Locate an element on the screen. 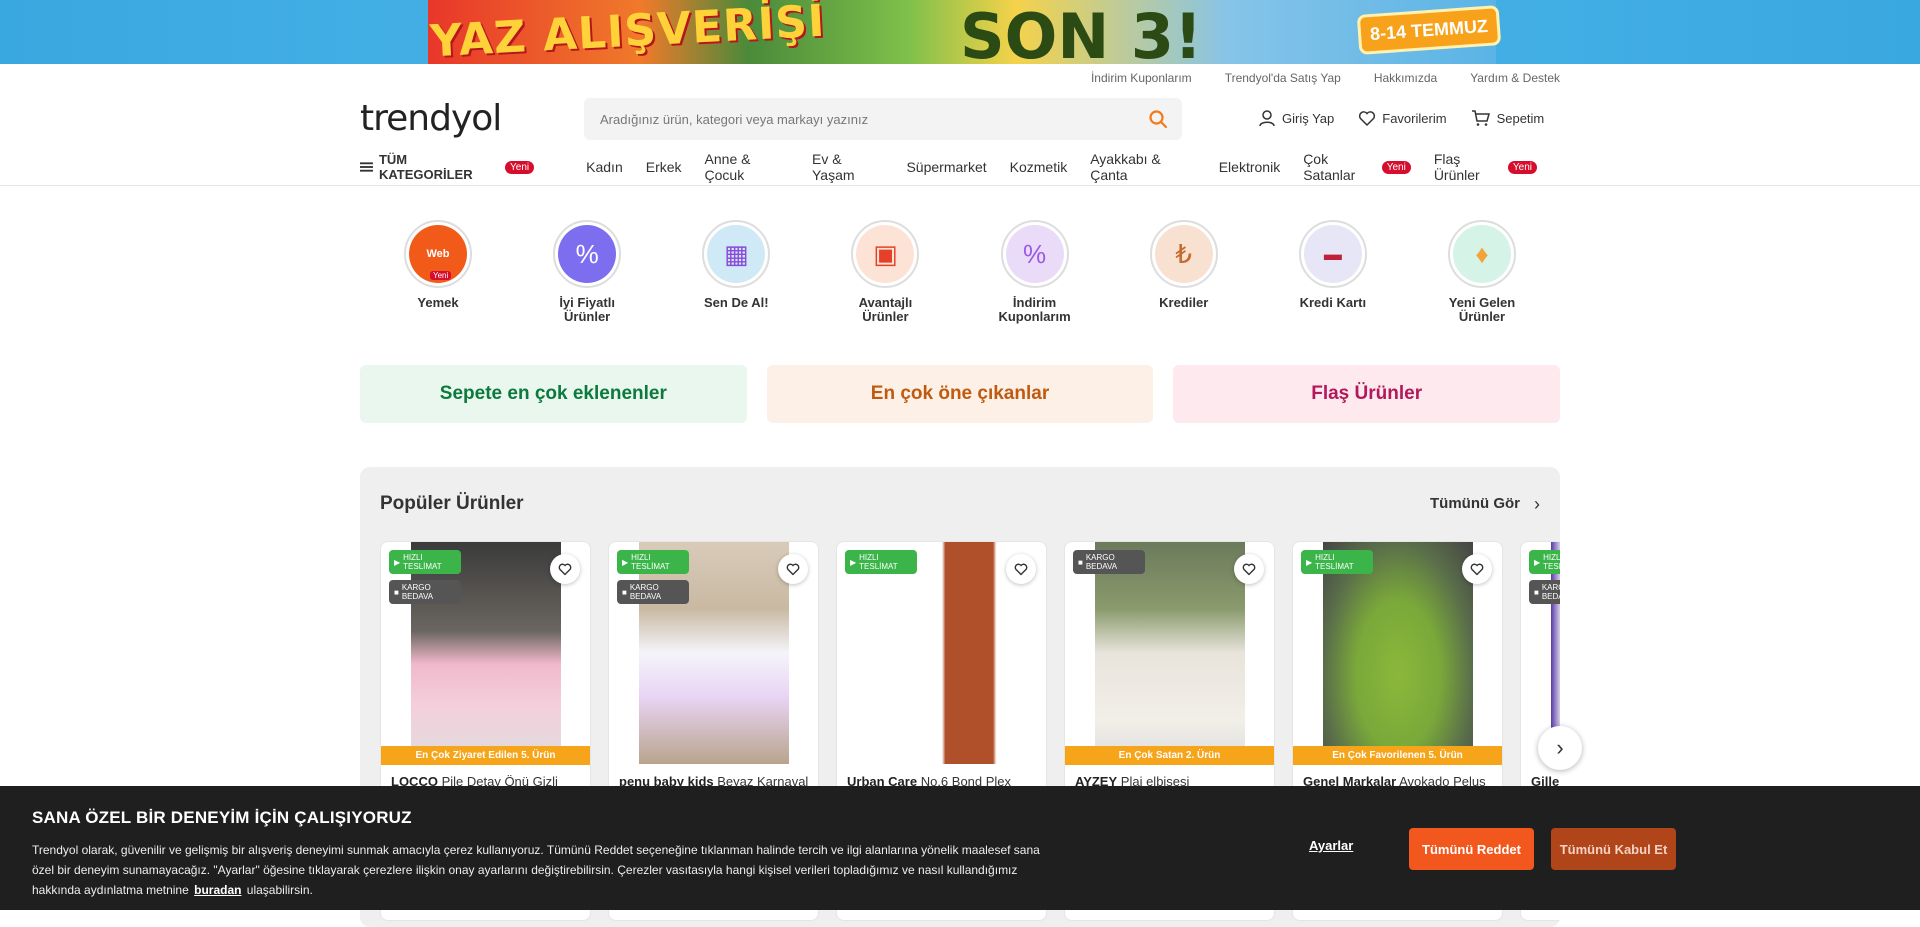 The height and width of the screenshot is (927, 1920). heart-icon is located at coordinates (565, 569).